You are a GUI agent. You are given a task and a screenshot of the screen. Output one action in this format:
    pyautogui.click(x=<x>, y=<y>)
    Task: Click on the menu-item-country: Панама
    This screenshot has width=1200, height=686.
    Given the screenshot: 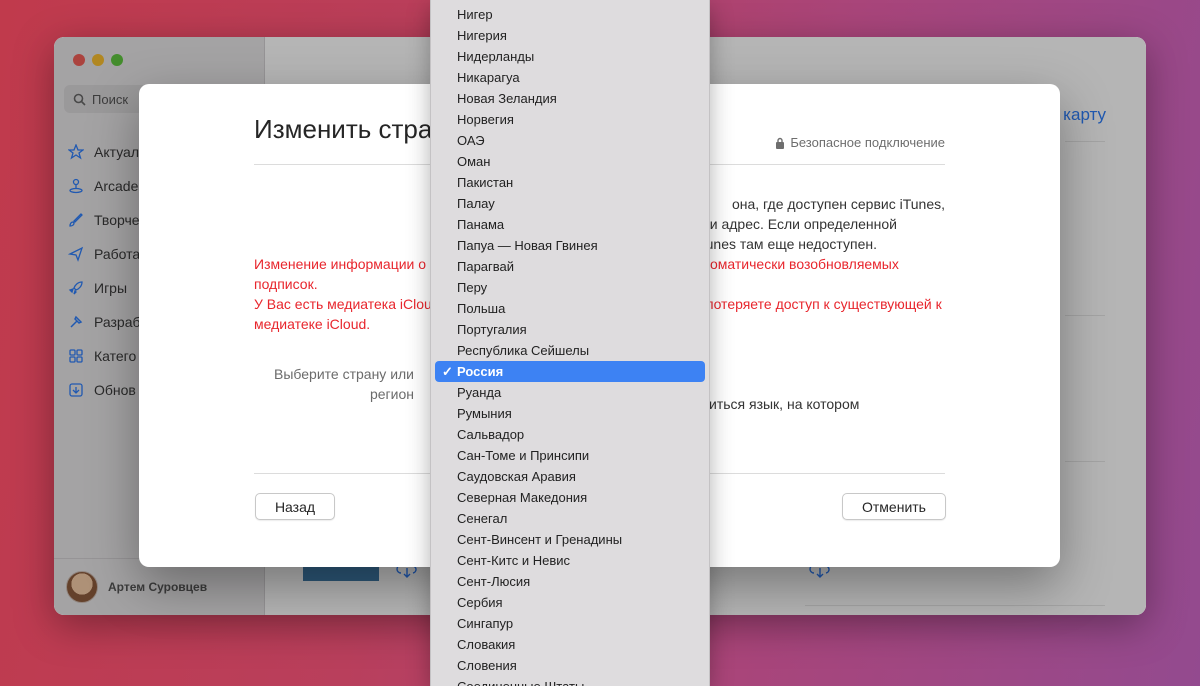 What is the action you would take?
    pyautogui.click(x=570, y=224)
    